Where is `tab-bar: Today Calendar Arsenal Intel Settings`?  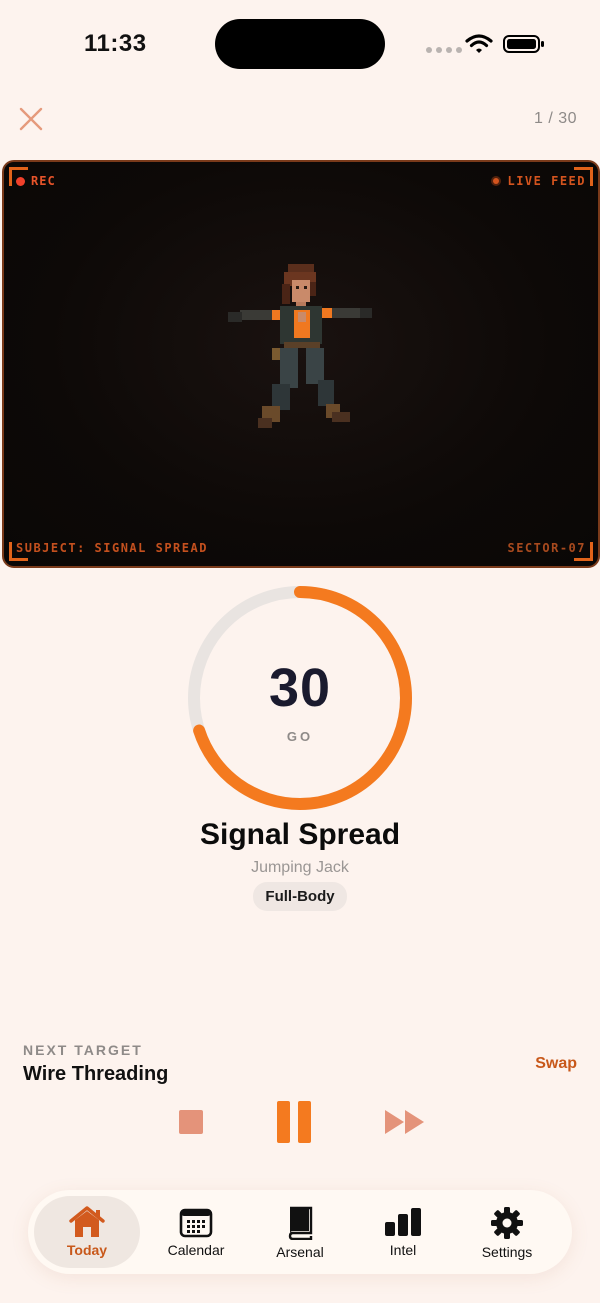 tab-bar: Today Calendar Arsenal Intel Settings is located at coordinates (300, 1232).